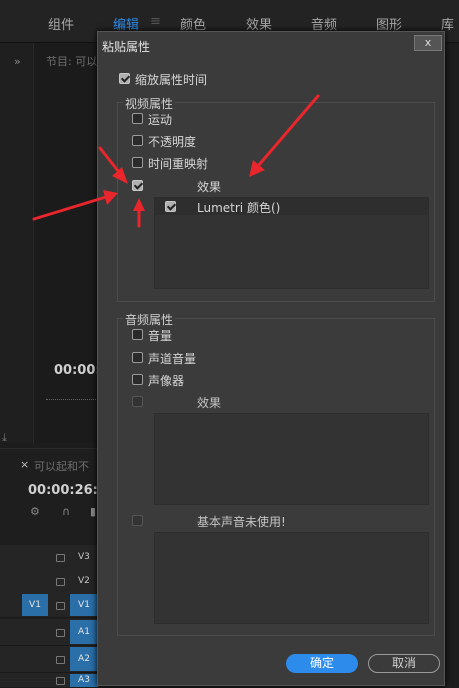  What do you see at coordinates (35, 511) in the screenshot?
I see `snap-icon: ⚙` at bounding box center [35, 511].